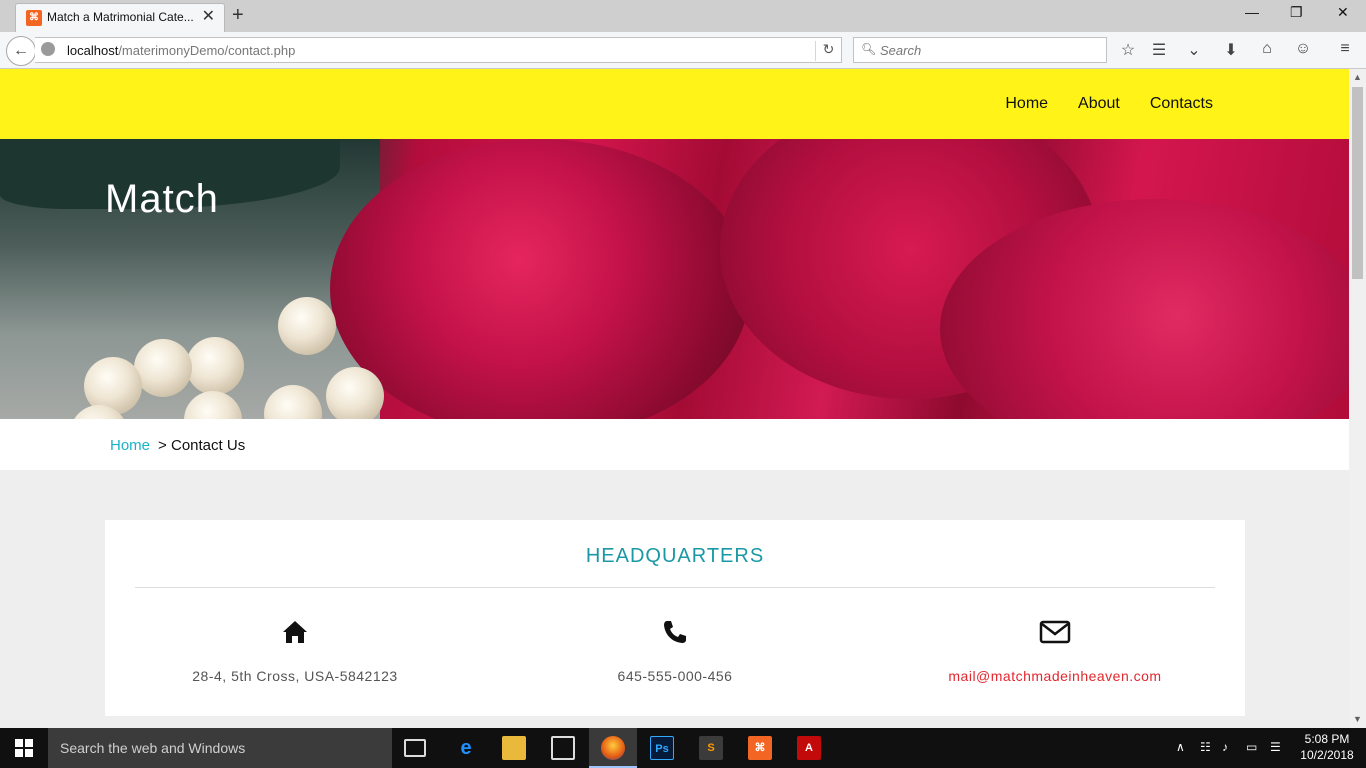 The width and height of the screenshot is (1366, 768). Describe the element at coordinates (130, 445) in the screenshot. I see `breadcrumb-home-link: Home` at that location.